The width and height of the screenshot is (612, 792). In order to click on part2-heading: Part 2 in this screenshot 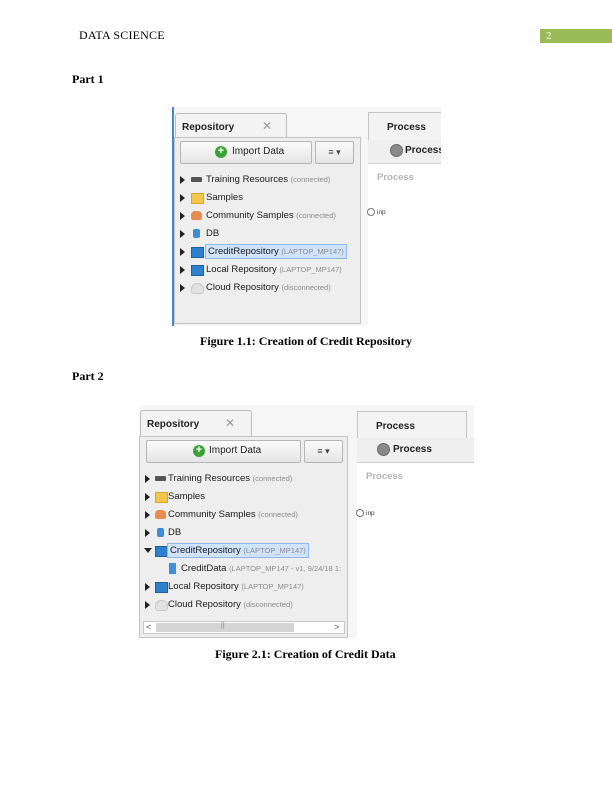, I will do `click(88, 376)`.